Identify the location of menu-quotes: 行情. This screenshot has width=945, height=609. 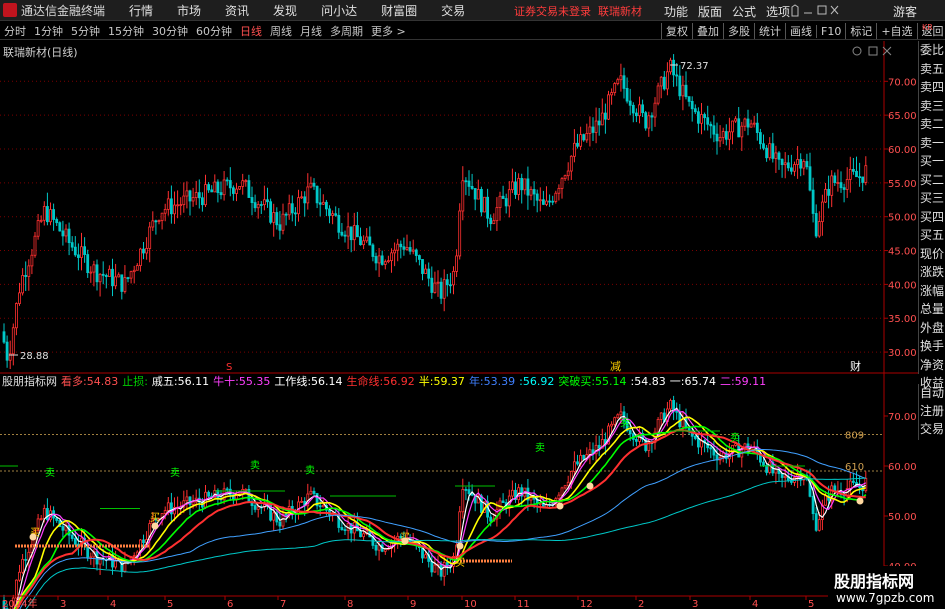
(139, 10).